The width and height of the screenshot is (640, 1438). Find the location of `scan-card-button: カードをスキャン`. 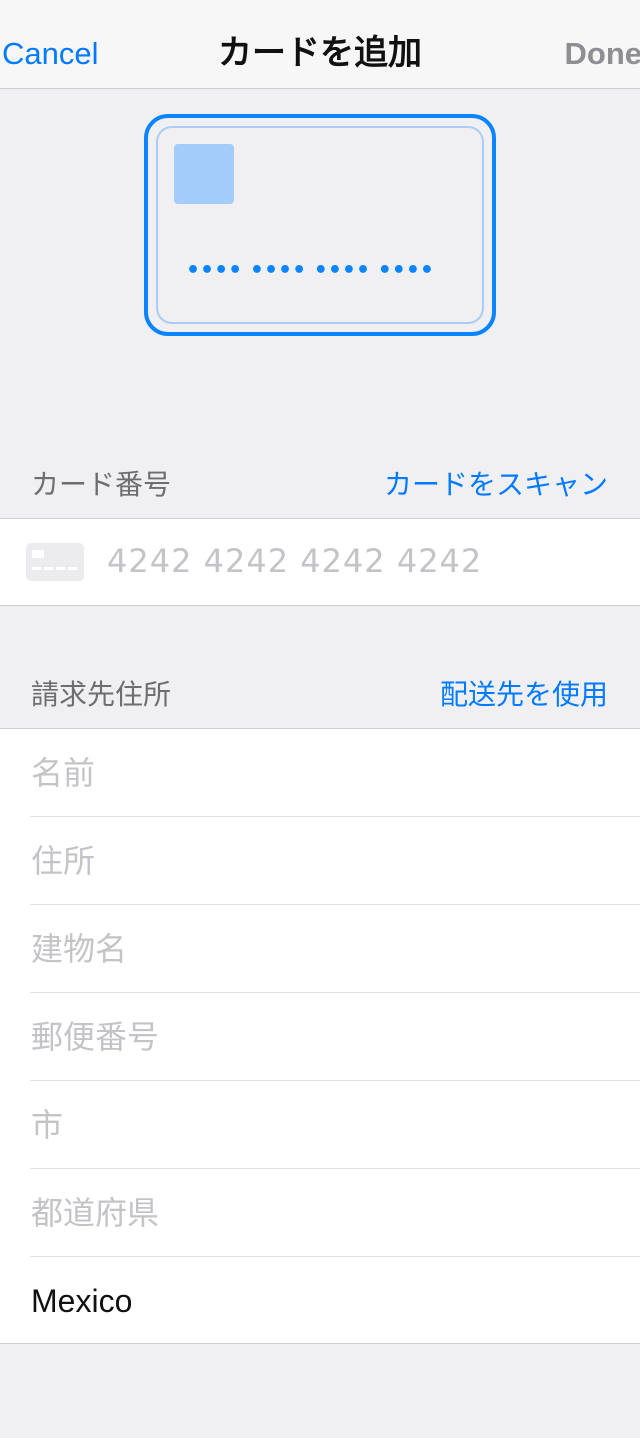

scan-card-button: カードをスキャン is located at coordinates (496, 485).